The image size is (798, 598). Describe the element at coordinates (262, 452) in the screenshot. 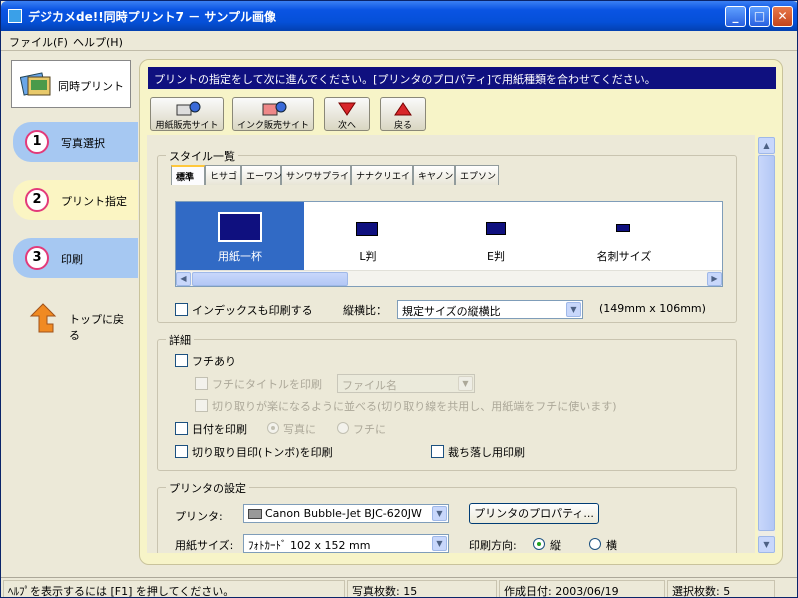

I see `crop-marks-label: 切り取り目印(トンボ)を印刷` at that location.